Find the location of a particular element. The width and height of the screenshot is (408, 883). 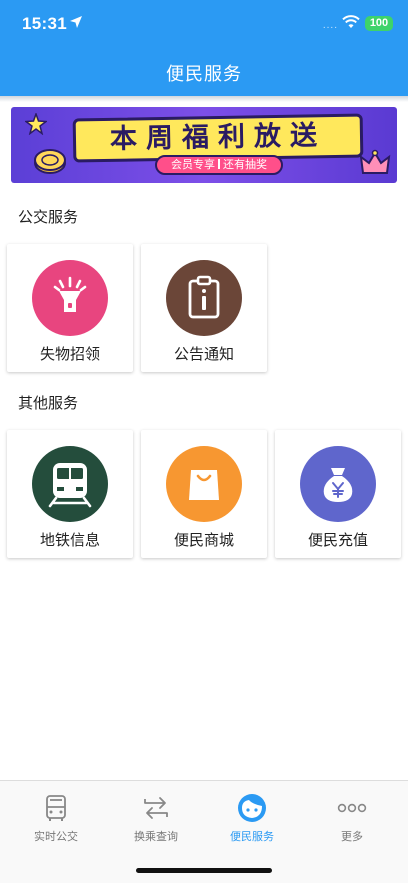

coin-icon is located at coordinates (50, 161).